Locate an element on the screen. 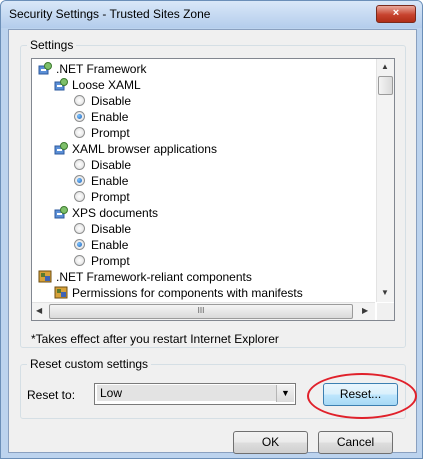 Image resolution: width=423 pixels, height=459 pixels. close-button: × is located at coordinates (396, 14).